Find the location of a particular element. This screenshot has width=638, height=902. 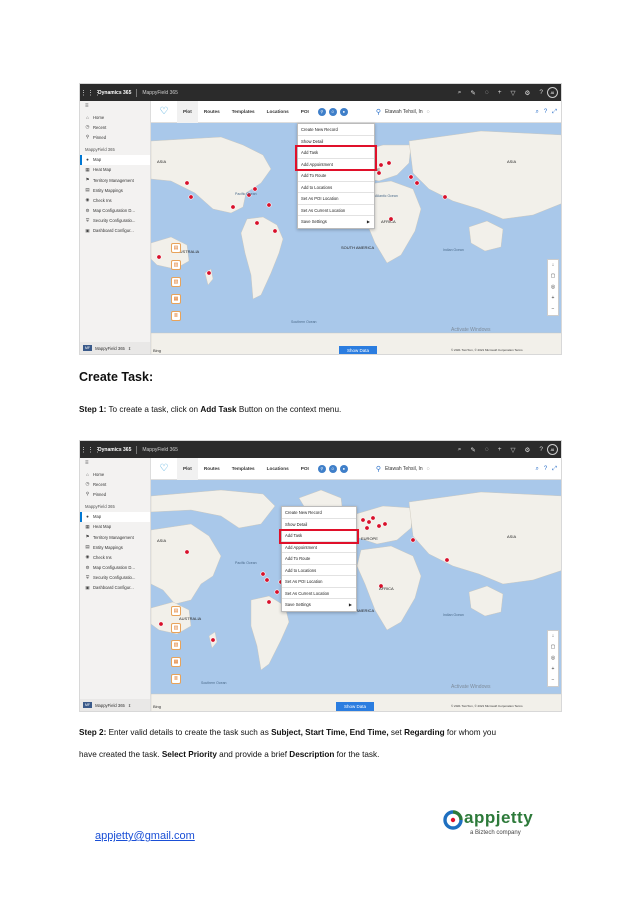

locate-icon: ◎ is located at coordinates (553, 287).